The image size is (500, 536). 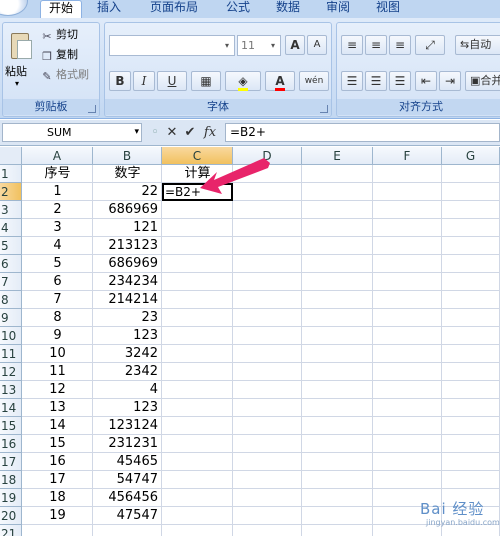 I want to click on cell-number: 2342, so click(x=127, y=372).